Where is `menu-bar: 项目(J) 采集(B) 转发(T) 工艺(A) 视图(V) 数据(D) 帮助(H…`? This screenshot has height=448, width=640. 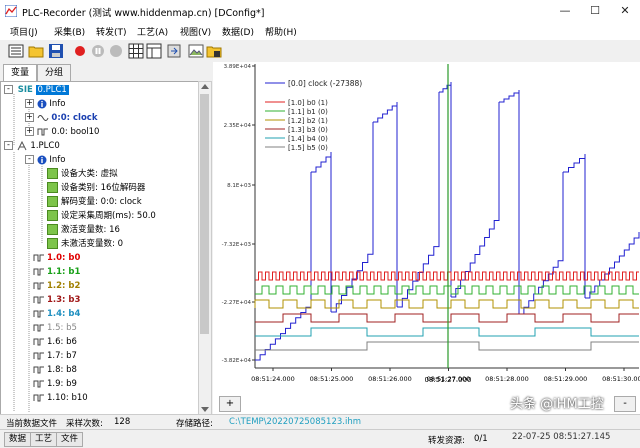
menu-bar: 项目(J) 采集(B) 转发(T) 工艺(A) 视图(V) 数据(D) 帮助(H… is located at coordinates (320, 31).